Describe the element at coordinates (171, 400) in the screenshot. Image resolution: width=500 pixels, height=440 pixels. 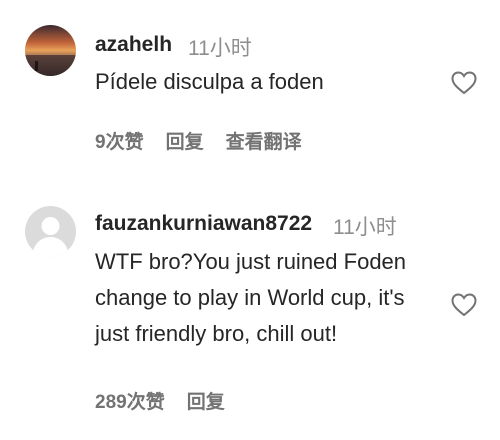
I see `comment-actions: 289次赞 回复` at that location.